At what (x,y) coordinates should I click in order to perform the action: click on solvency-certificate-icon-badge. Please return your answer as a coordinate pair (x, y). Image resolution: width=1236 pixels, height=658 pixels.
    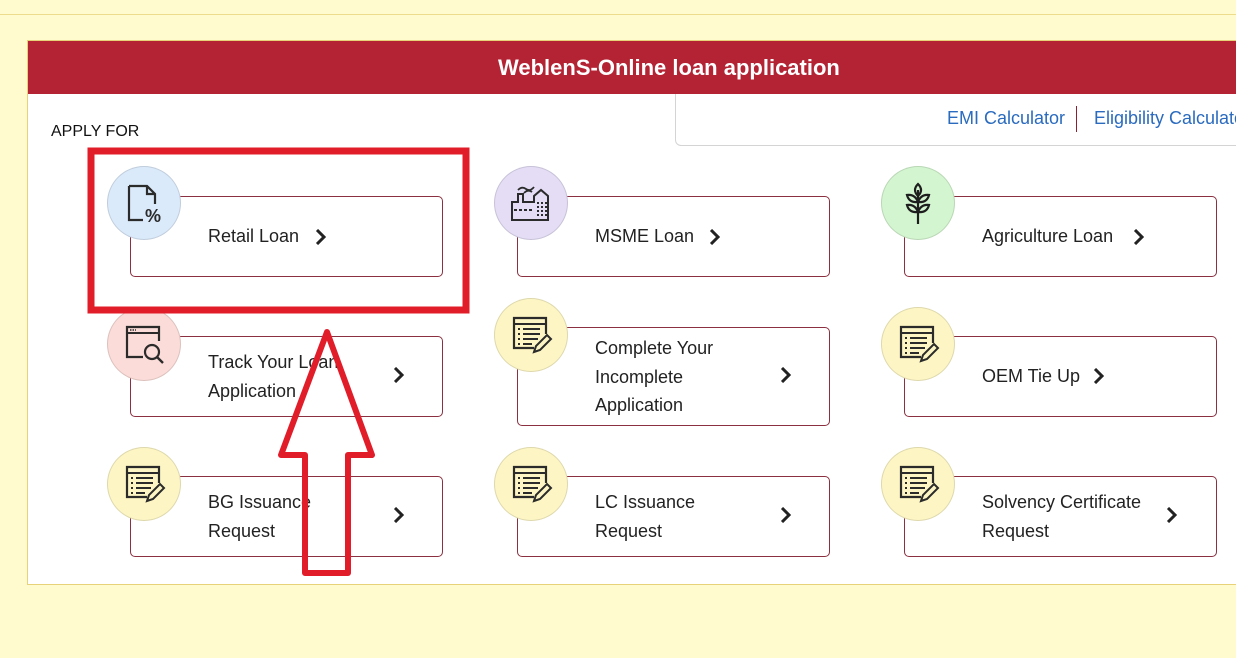
    Looking at the image, I should click on (918, 484).